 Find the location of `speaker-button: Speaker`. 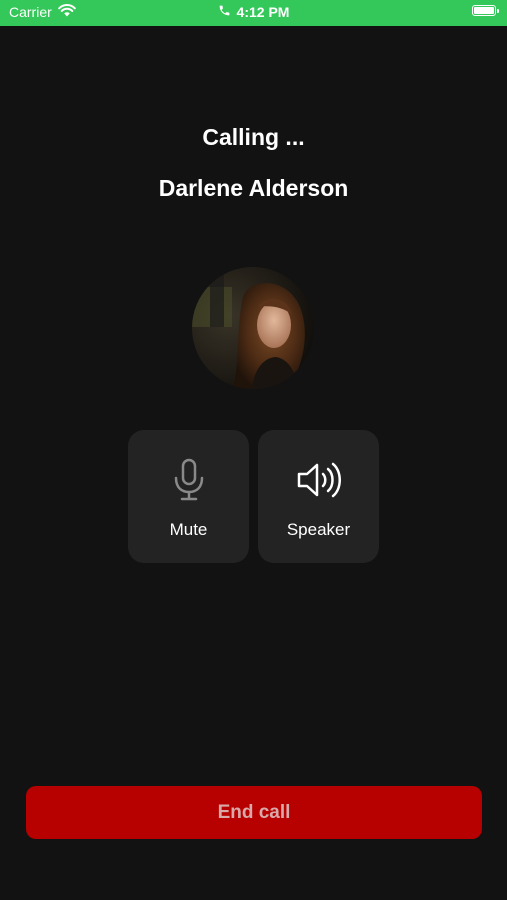

speaker-button: Speaker is located at coordinates (318, 496).